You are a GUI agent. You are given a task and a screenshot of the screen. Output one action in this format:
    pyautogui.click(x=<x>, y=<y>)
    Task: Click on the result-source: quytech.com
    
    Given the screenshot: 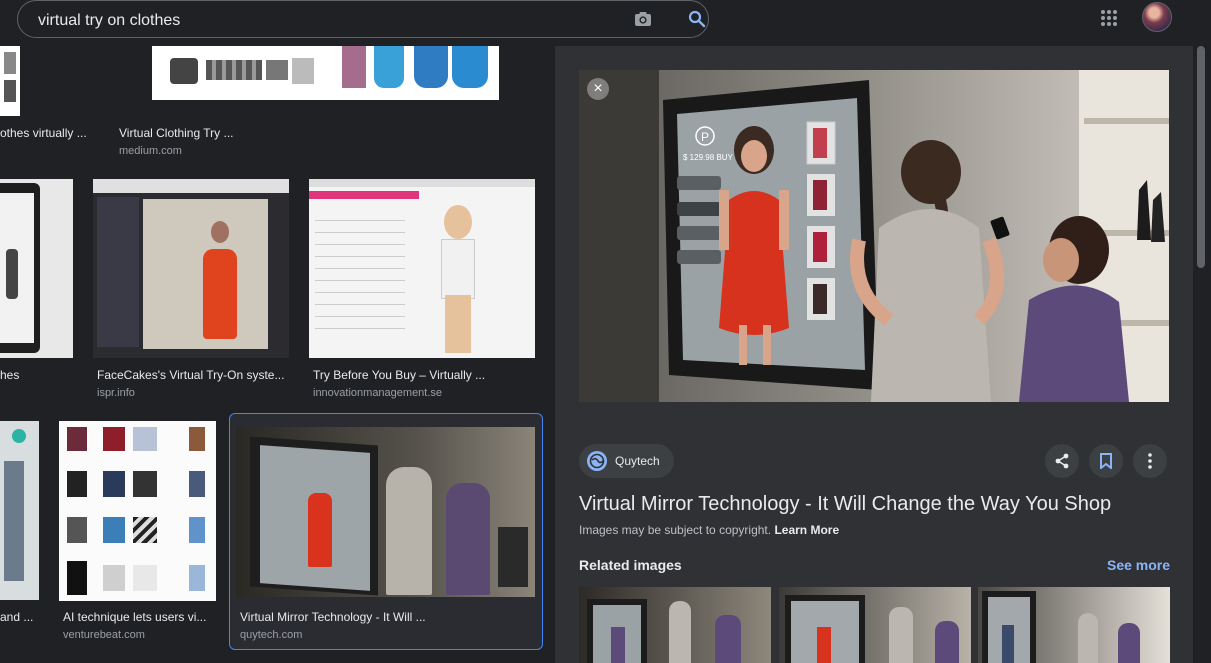 What is the action you would take?
    pyautogui.click(x=271, y=635)
    